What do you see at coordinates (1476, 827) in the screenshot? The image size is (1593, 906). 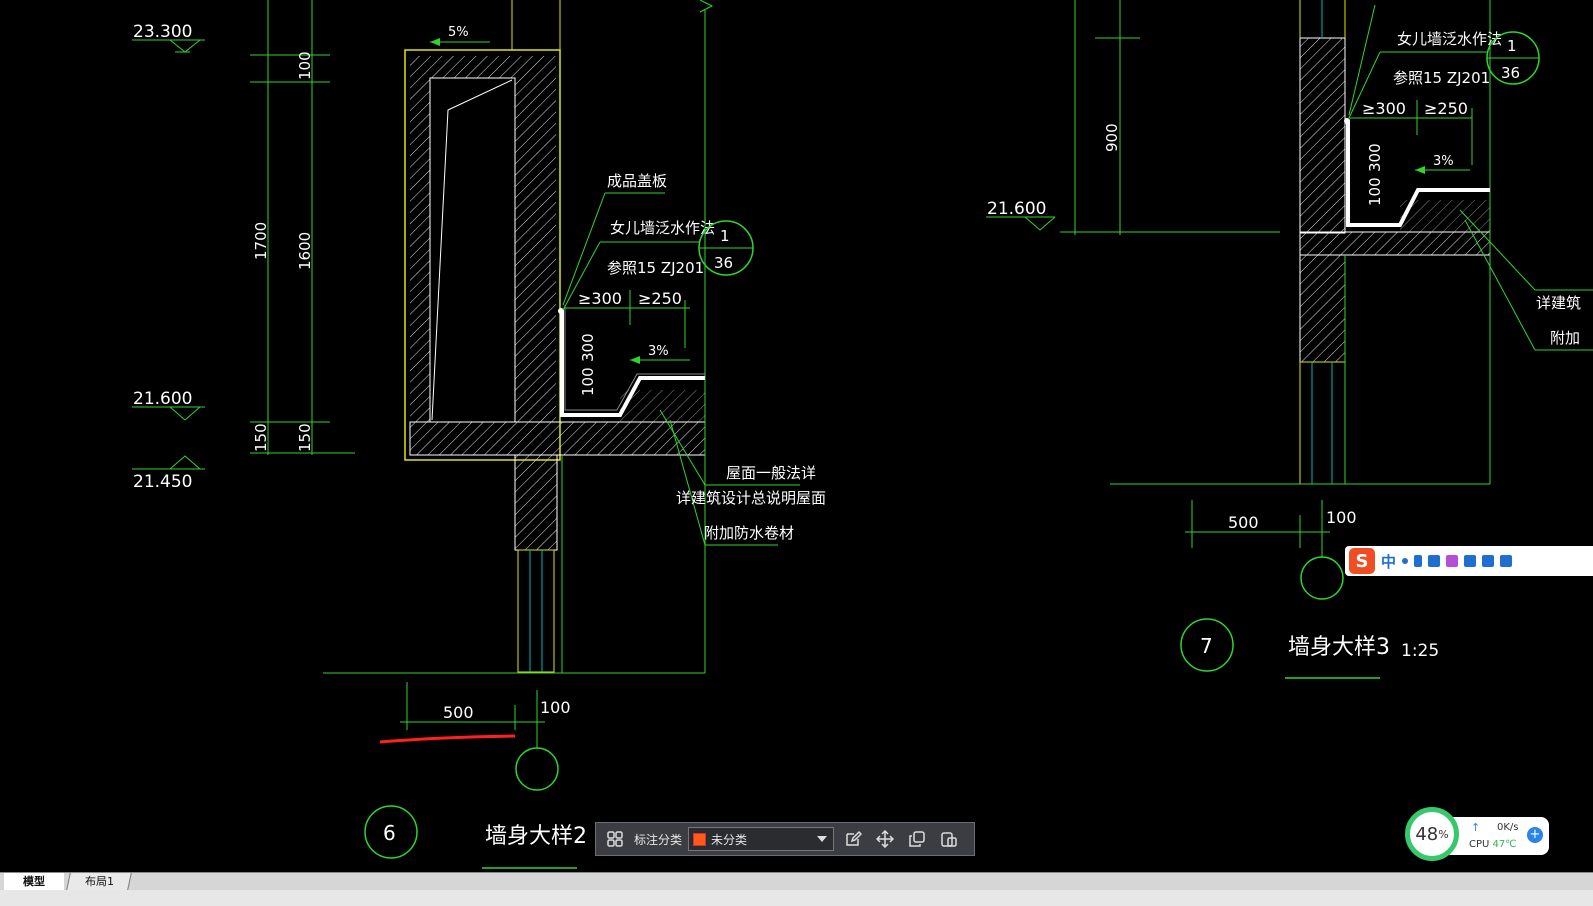 I see `upload-arrow-icon: ↑` at bounding box center [1476, 827].